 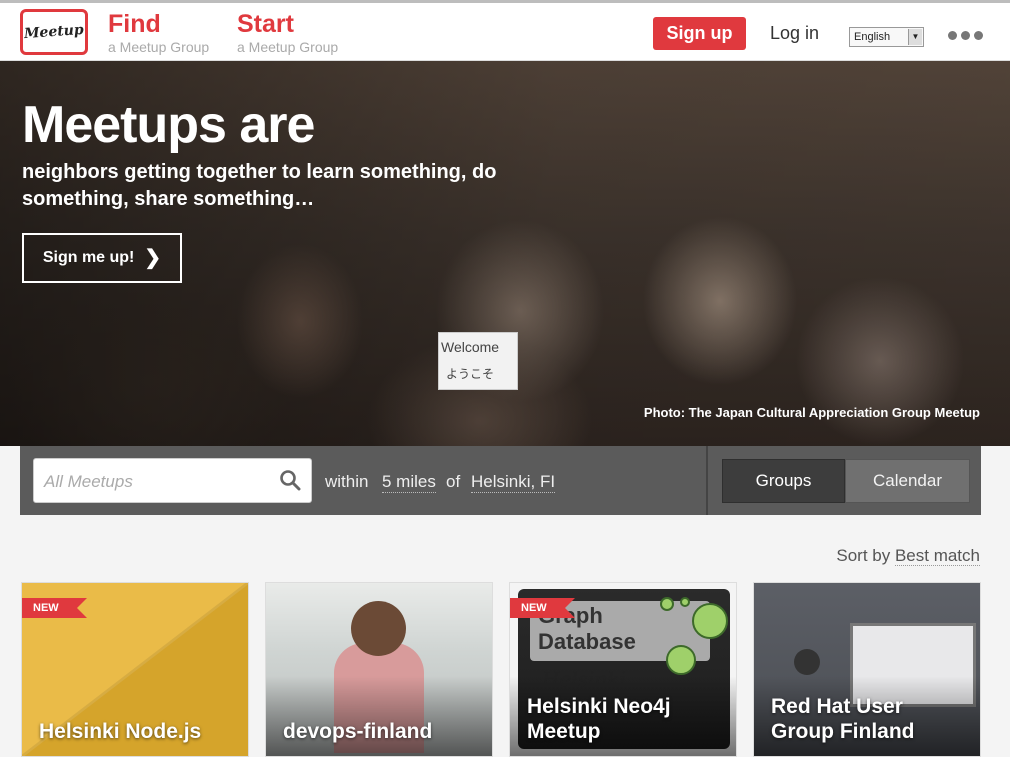 What do you see at coordinates (88, 481) in the screenshot?
I see `search-placeholder: All Meetups` at bounding box center [88, 481].